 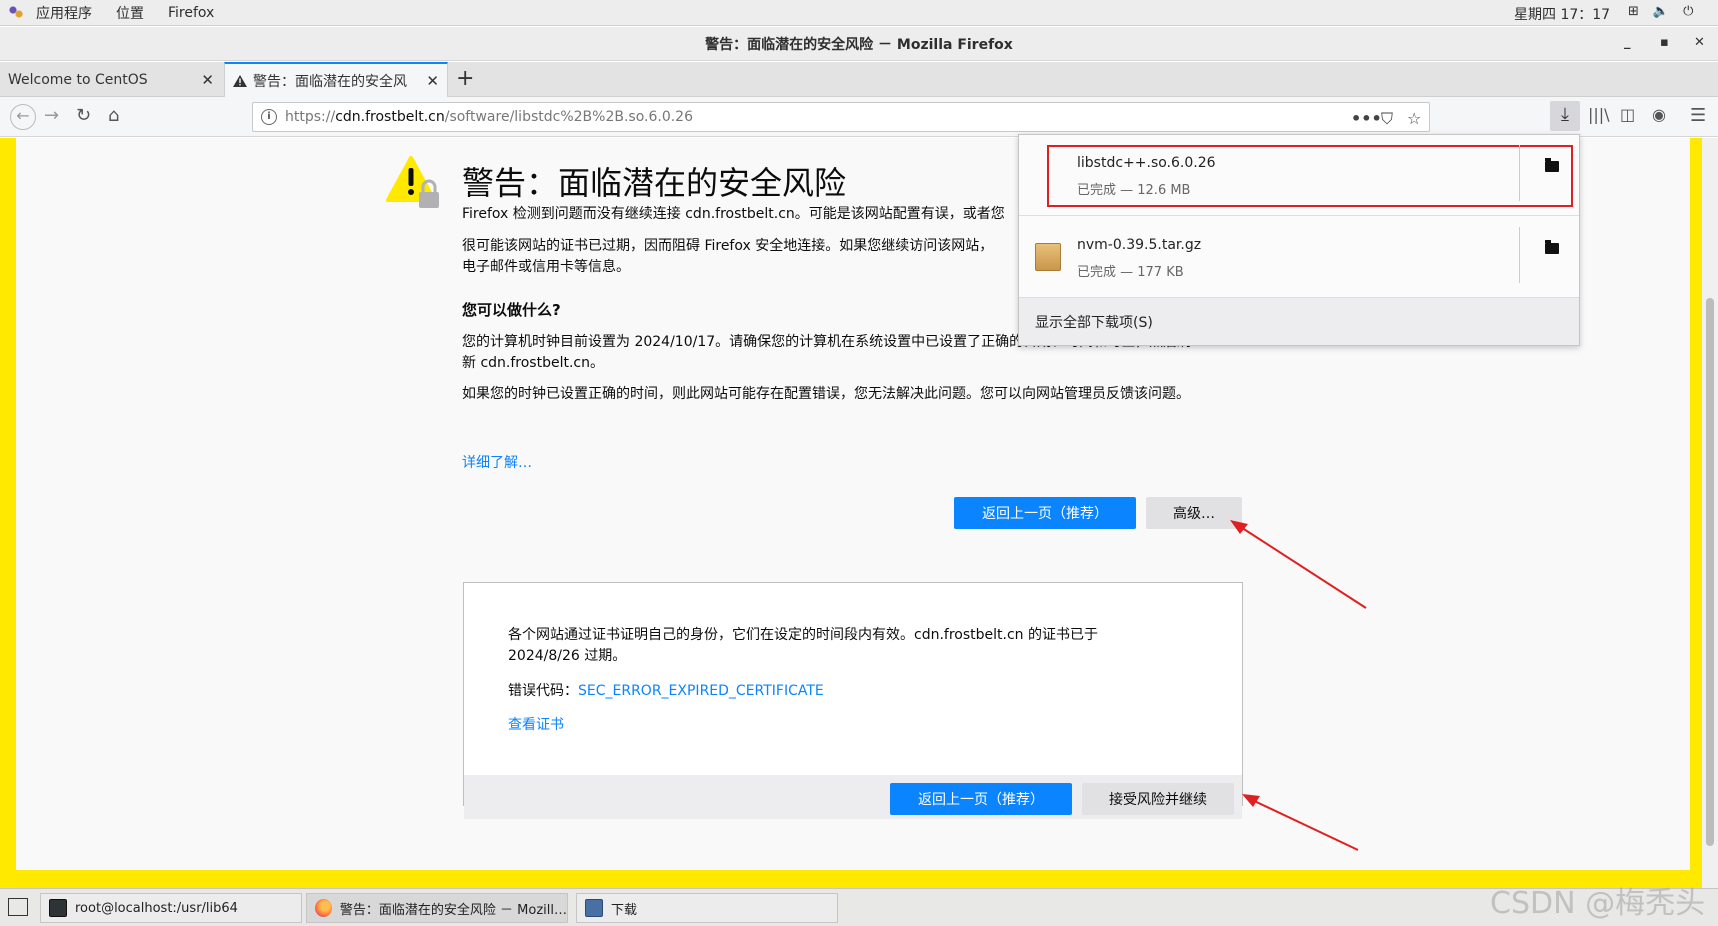 What do you see at coordinates (412, 182) in the screenshot?
I see `warning-lock-icon` at bounding box center [412, 182].